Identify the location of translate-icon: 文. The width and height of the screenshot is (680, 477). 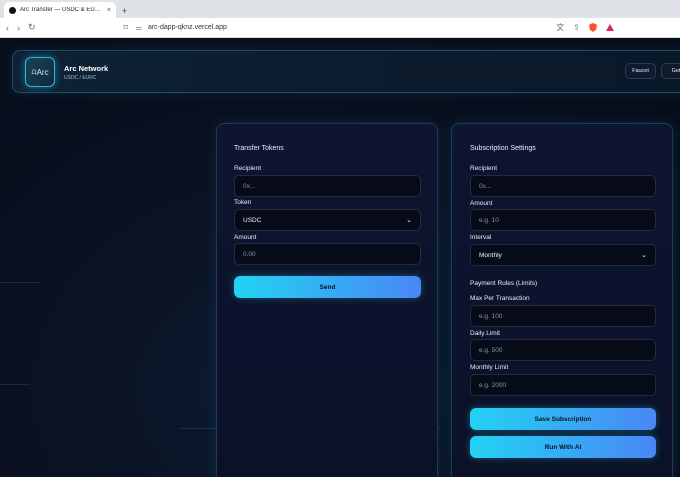
(560, 27).